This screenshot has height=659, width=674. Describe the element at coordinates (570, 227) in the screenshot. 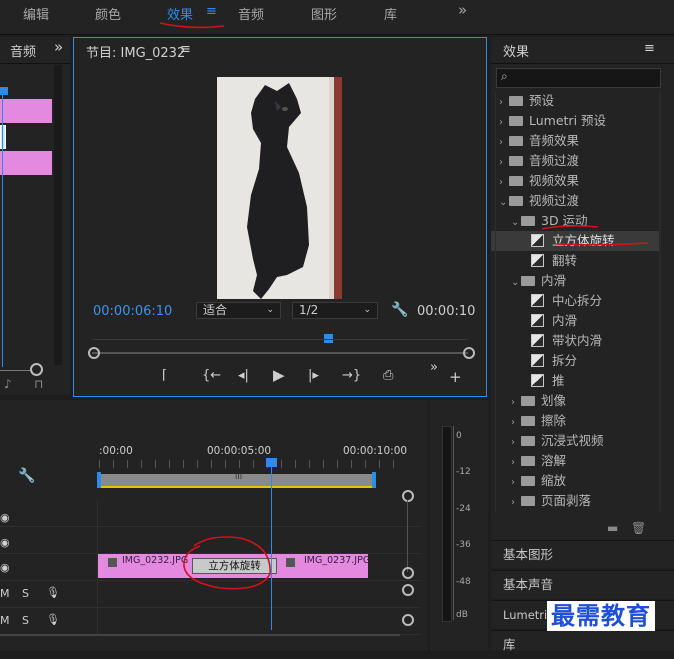

I see `annotation-underline-3d` at that location.